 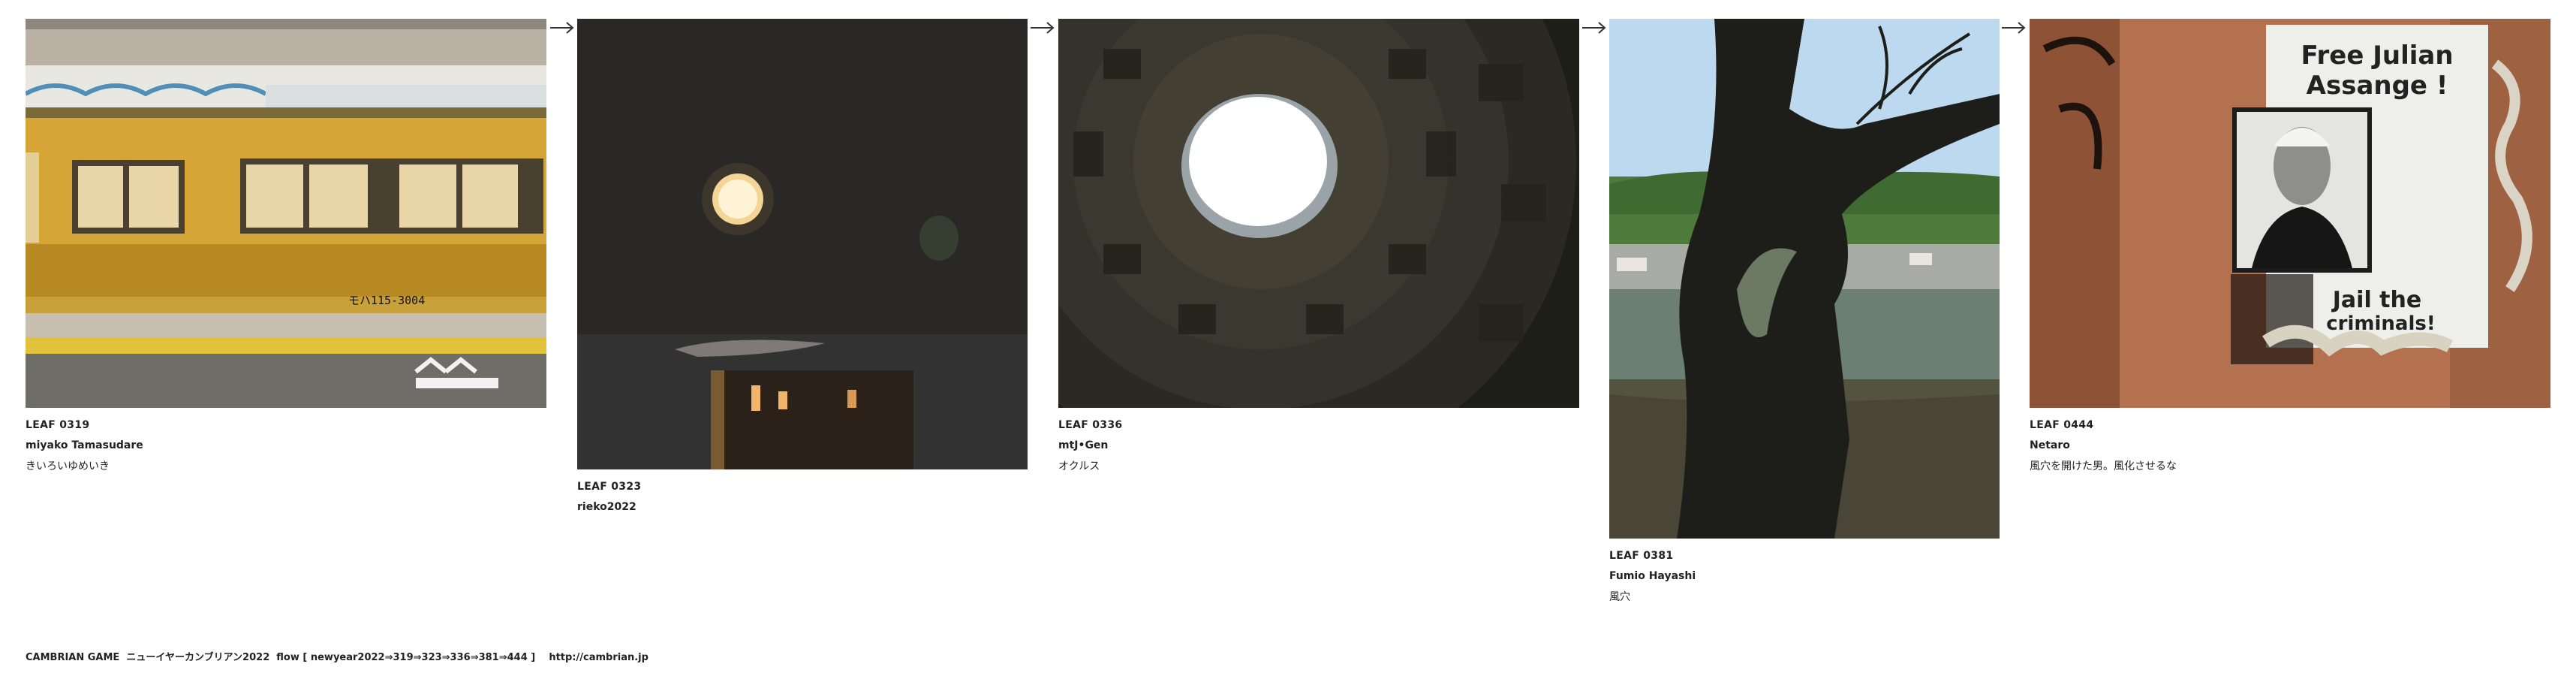 I want to click on leaf-card-0381: LEAF 0381 Fumio Hayashi 風穴, so click(x=1804, y=313).